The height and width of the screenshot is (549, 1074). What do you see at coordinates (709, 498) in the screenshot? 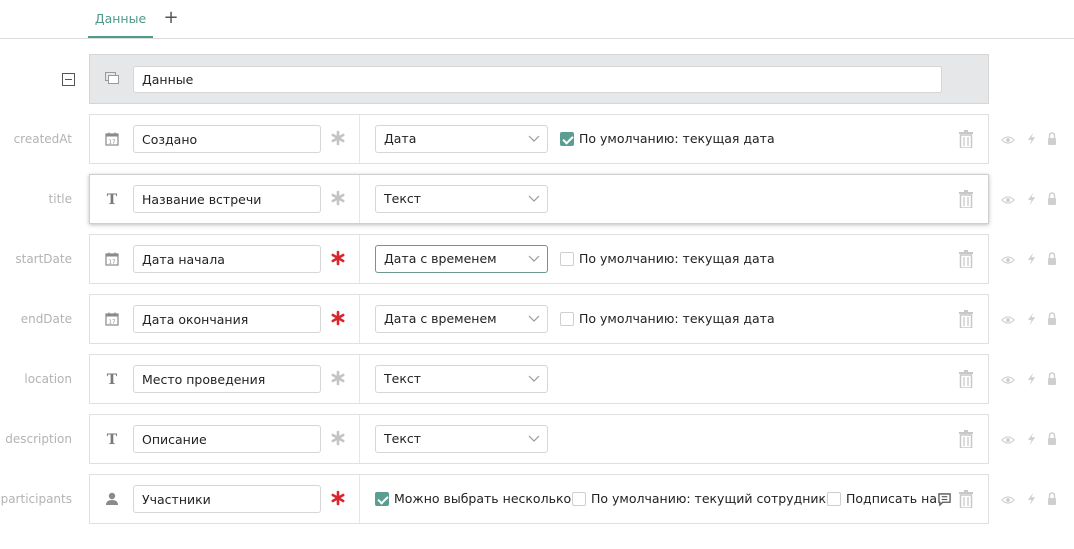
I see `checkbox-label: По умолчанию: текущий сотрудник` at bounding box center [709, 498].